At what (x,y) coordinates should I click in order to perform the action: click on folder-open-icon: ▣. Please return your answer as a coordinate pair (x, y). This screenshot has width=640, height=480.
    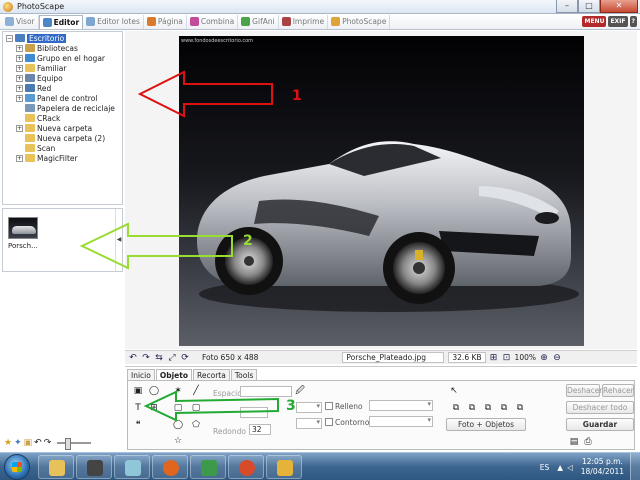
    Looking at the image, I should click on (28, 443).